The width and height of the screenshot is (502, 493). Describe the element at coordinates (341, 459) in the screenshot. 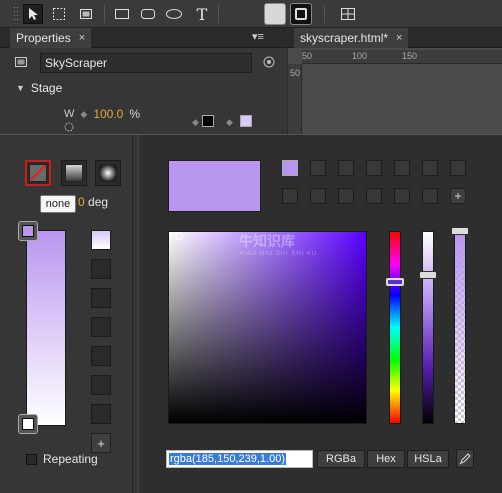

I see `format-rgba-button: RGBa` at that location.